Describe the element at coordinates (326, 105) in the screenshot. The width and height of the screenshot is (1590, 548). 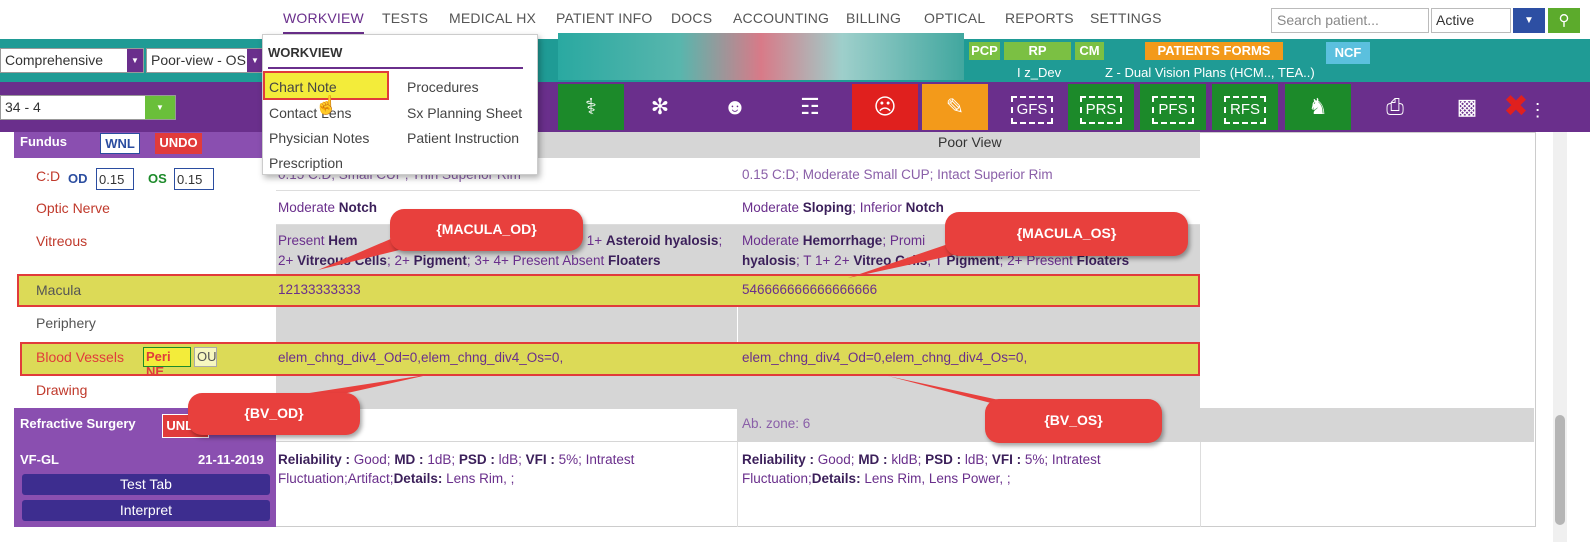
I see `hand-cursor-icon: ☝` at that location.